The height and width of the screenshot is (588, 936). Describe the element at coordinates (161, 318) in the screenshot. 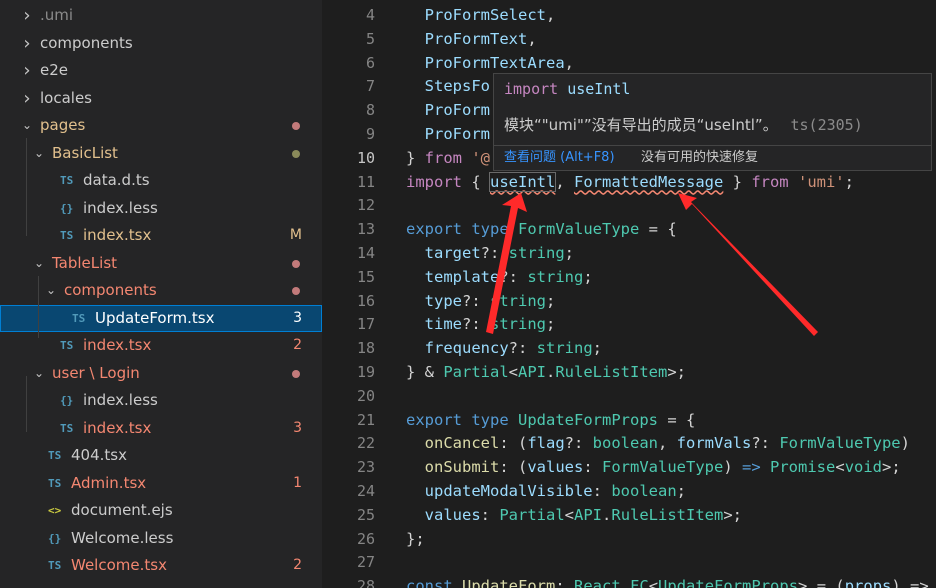

I see `explorer-item: TS UpdateForm.tsx 3` at that location.